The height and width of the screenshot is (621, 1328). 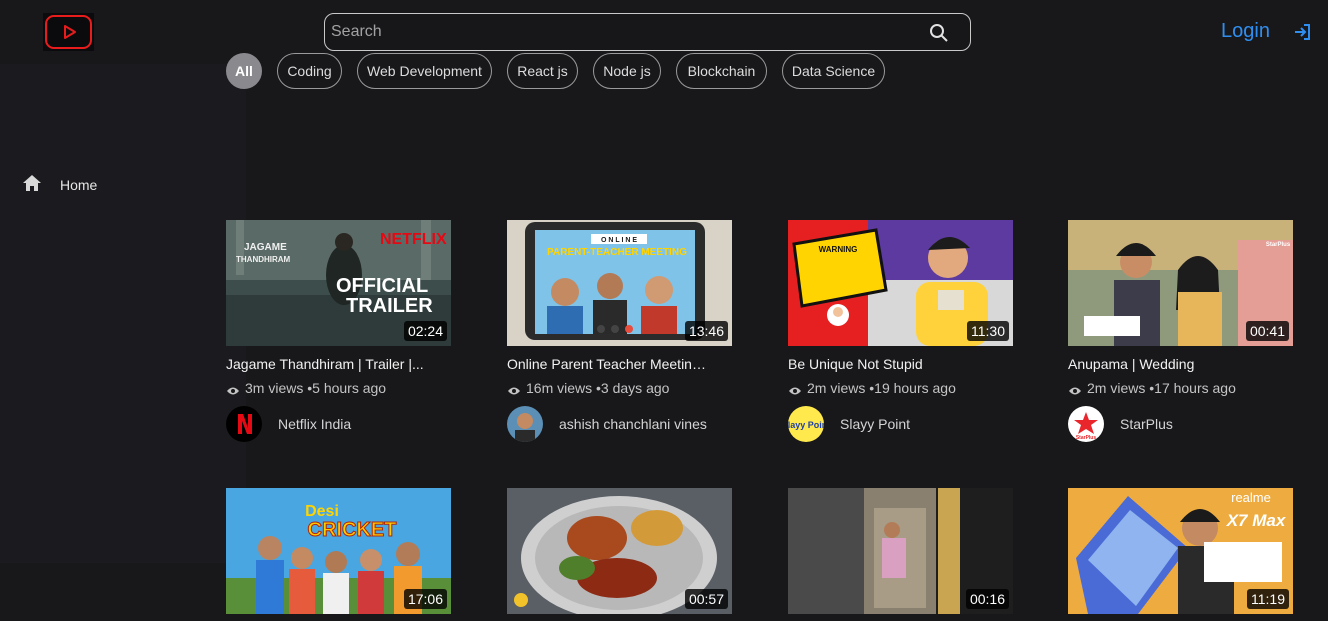 What do you see at coordinates (389, 306) in the screenshot?
I see `thumb-text-trailer: TRAILER` at bounding box center [389, 306].